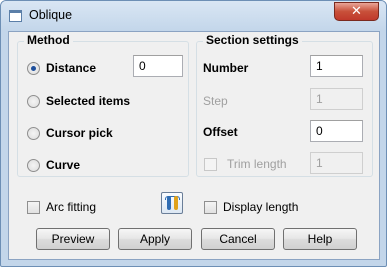 The width and height of the screenshot is (387, 267). I want to click on trim-length-label: Trim length, so click(257, 164).